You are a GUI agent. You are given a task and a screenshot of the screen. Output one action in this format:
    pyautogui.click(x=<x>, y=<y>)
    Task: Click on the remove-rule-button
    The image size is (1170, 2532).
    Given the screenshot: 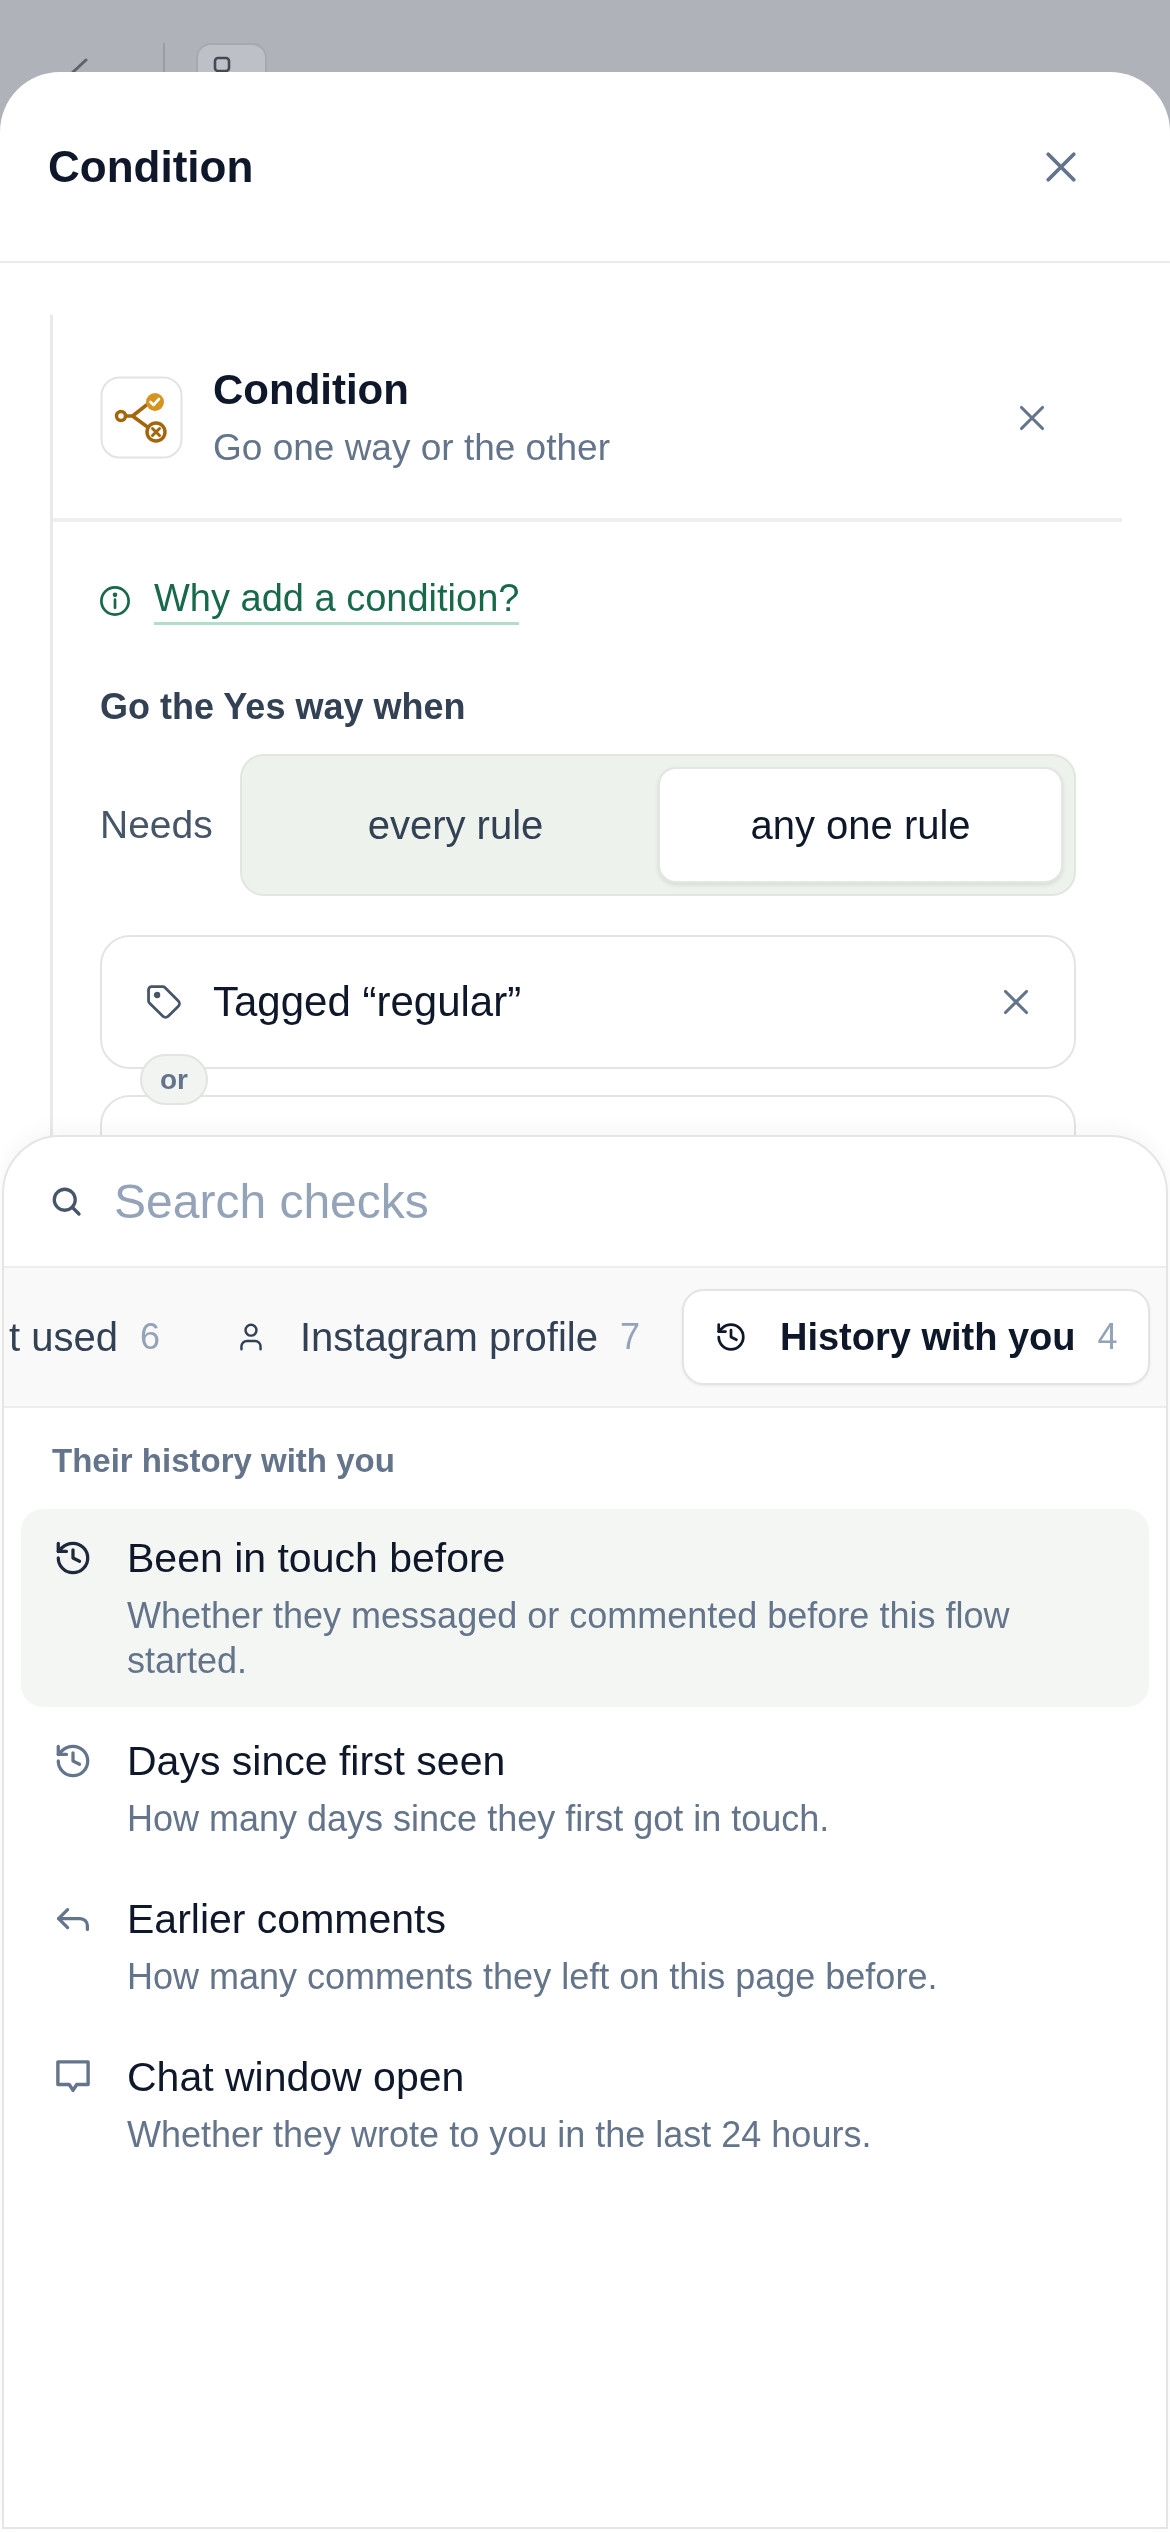 What is the action you would take?
    pyautogui.click(x=1016, y=1002)
    